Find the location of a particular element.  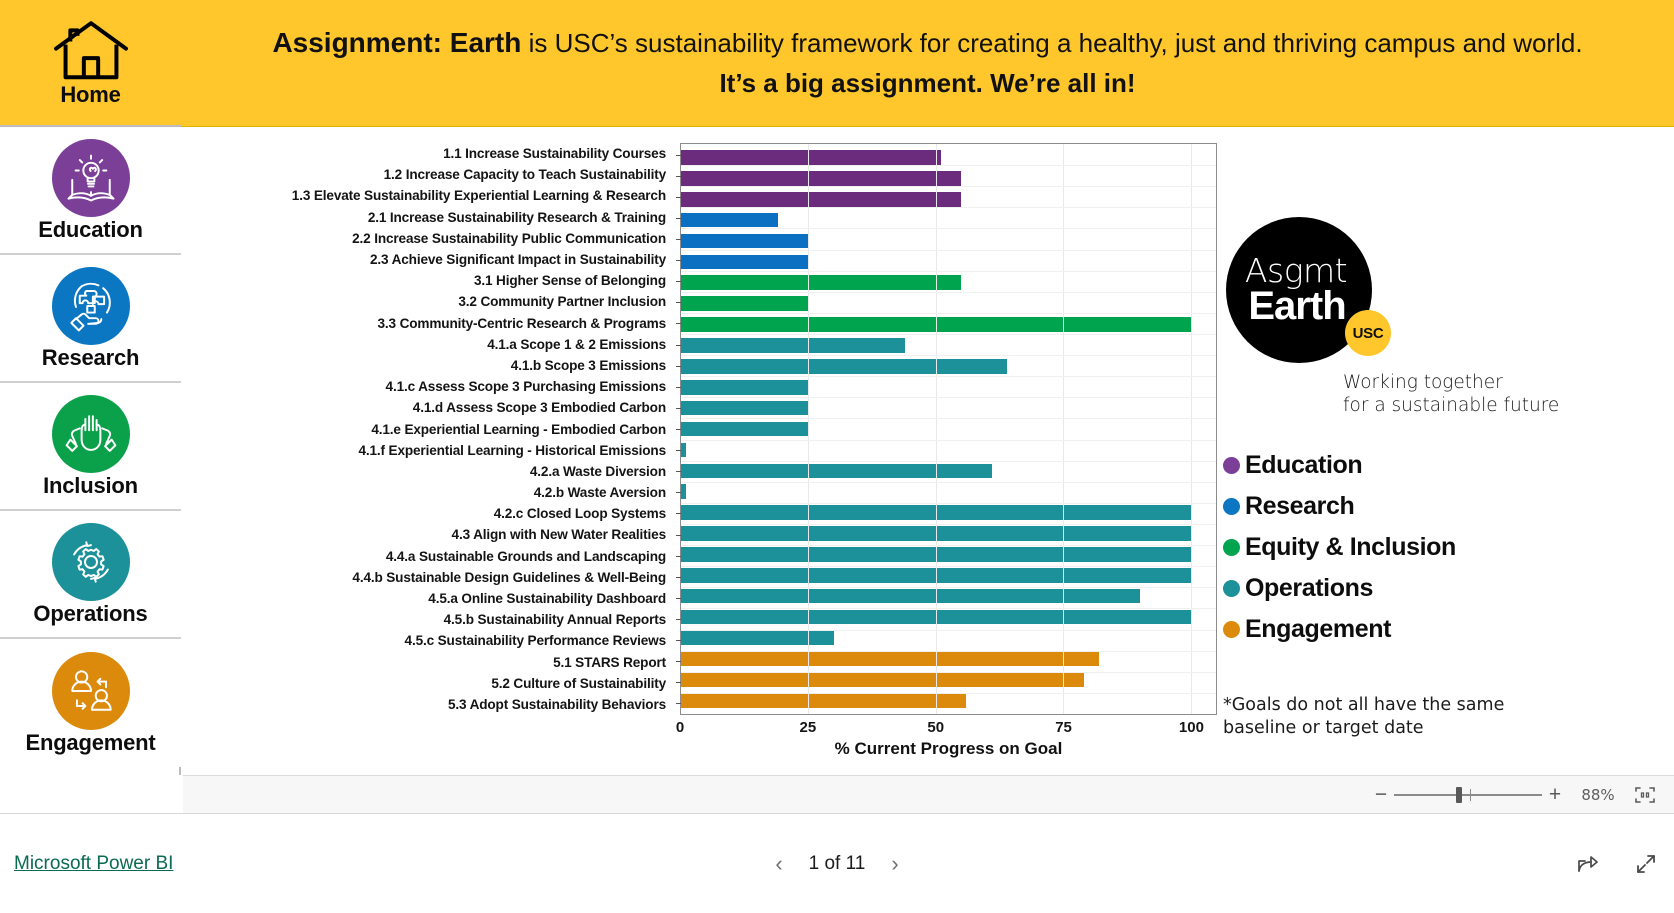

legend-label: Education is located at coordinates (1304, 465).